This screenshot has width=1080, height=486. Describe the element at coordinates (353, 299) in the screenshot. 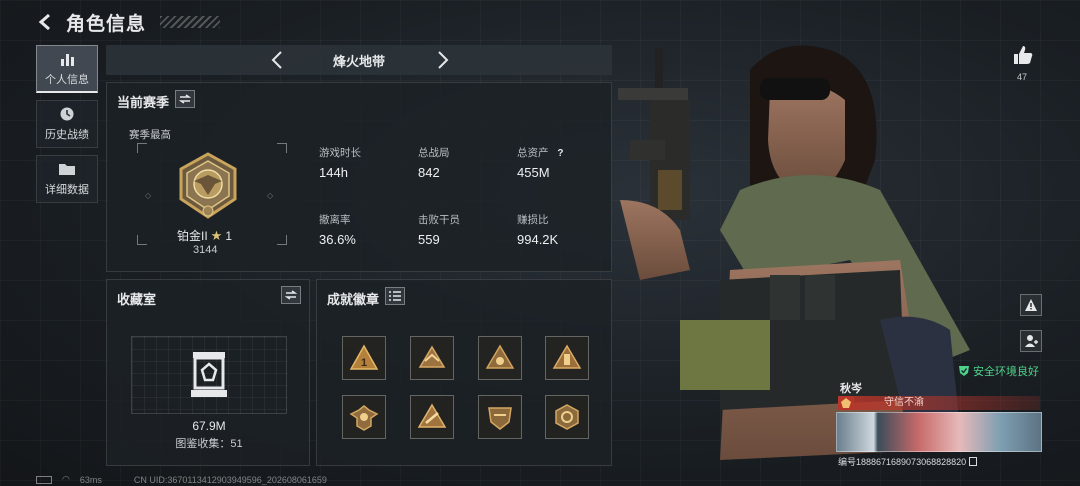

I see `achievement-title: 成就徽章` at that location.